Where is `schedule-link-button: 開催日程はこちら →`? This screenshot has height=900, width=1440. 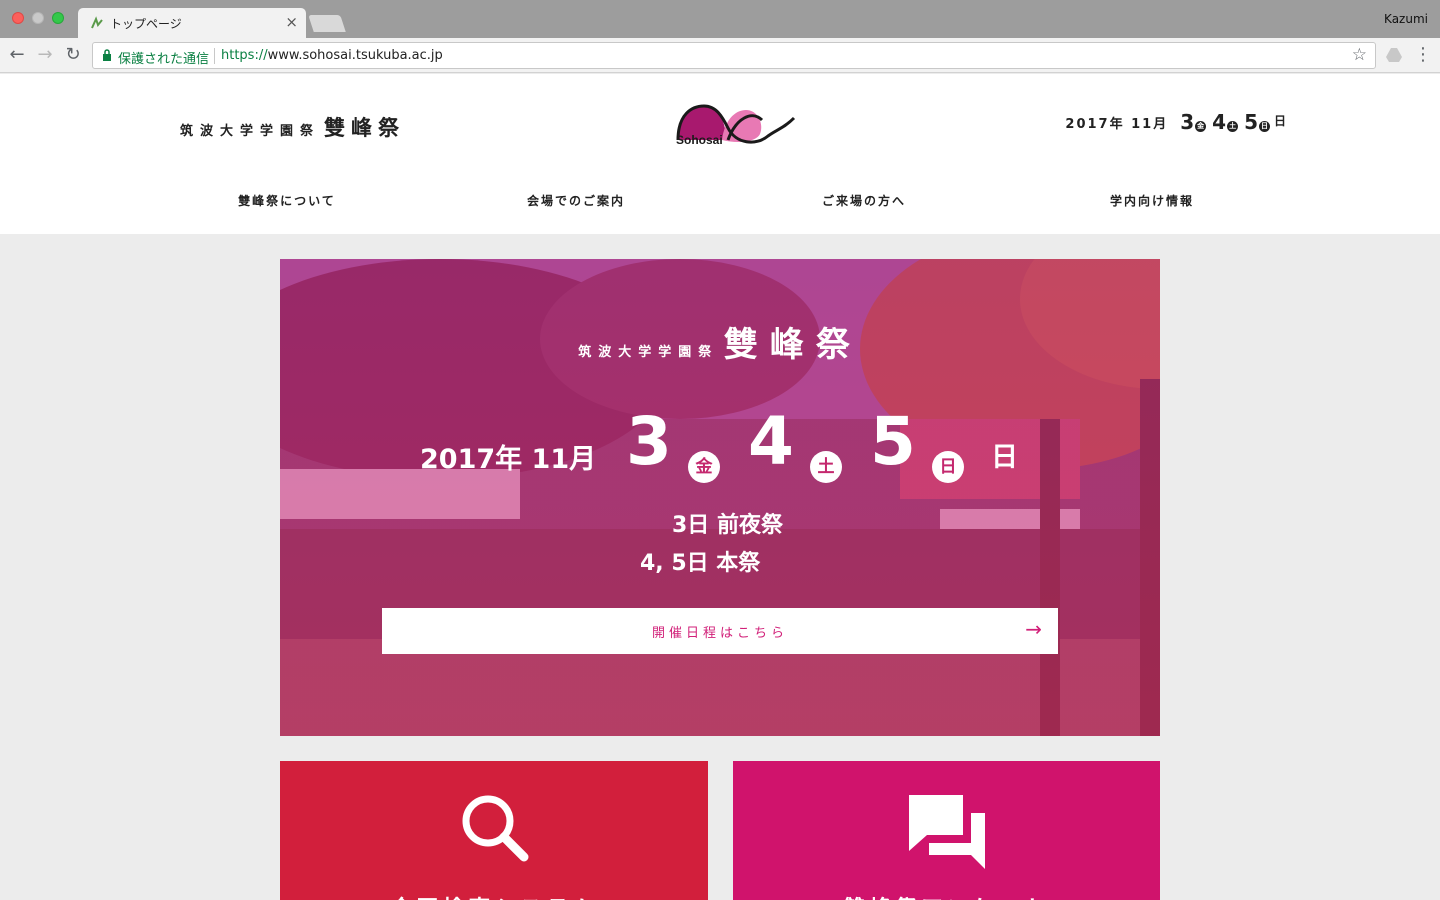 schedule-link-button: 開催日程はこちら → is located at coordinates (720, 631).